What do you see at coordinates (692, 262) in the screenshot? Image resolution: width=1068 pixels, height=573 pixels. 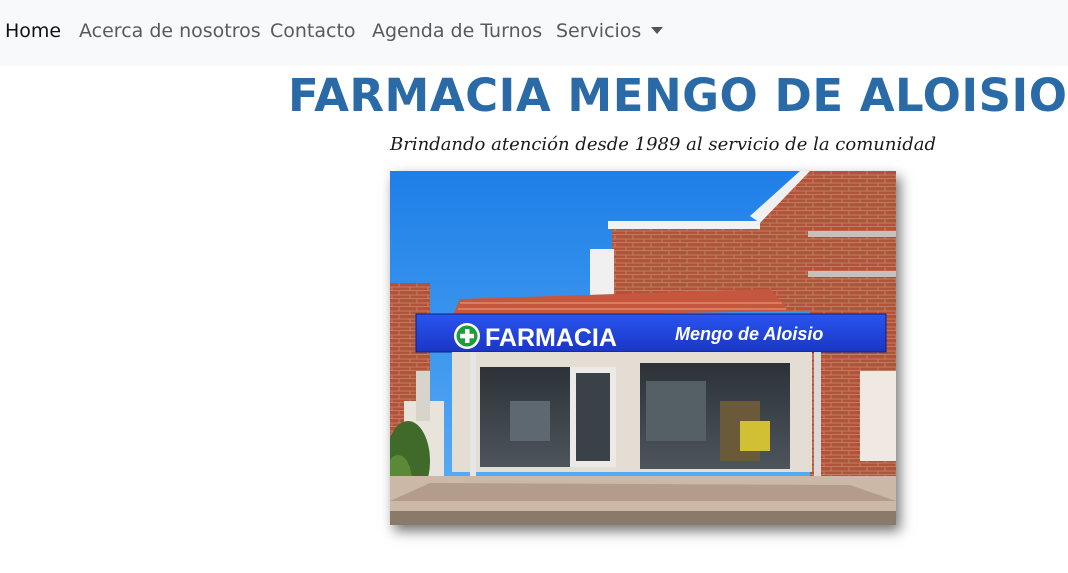 I see `upper-building` at bounding box center [692, 262].